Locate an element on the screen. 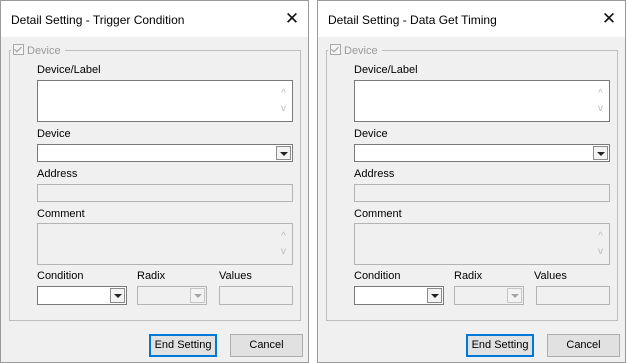  title-bar: Detail Setting - Trigger Condition ✕ is located at coordinates (154, 19).